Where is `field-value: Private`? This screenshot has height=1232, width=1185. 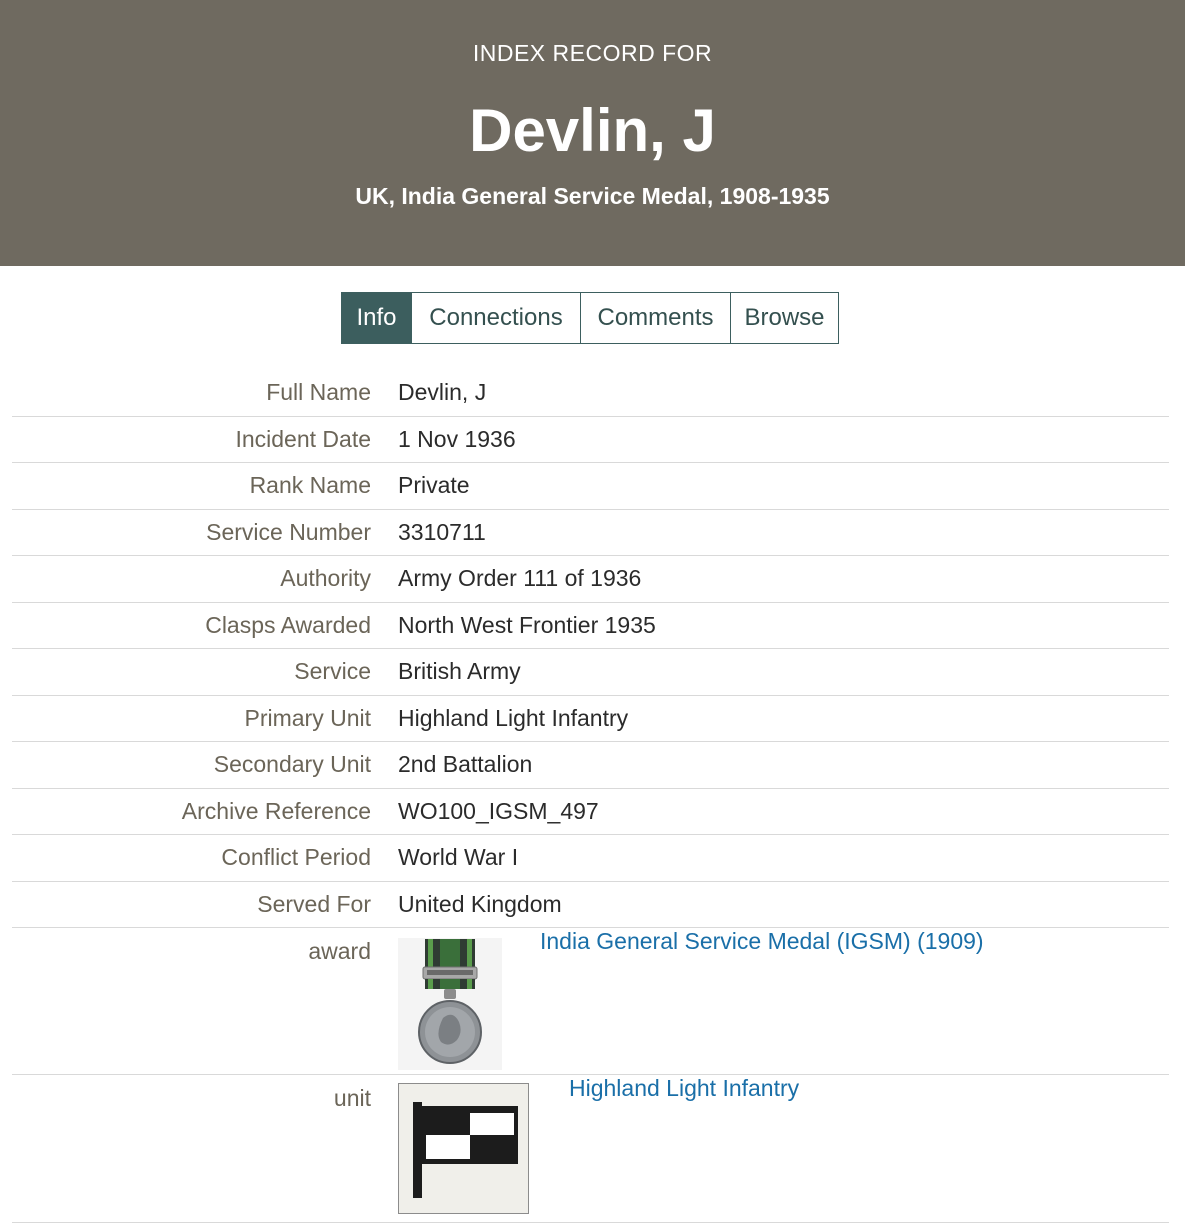 field-value: Private is located at coordinates (434, 485).